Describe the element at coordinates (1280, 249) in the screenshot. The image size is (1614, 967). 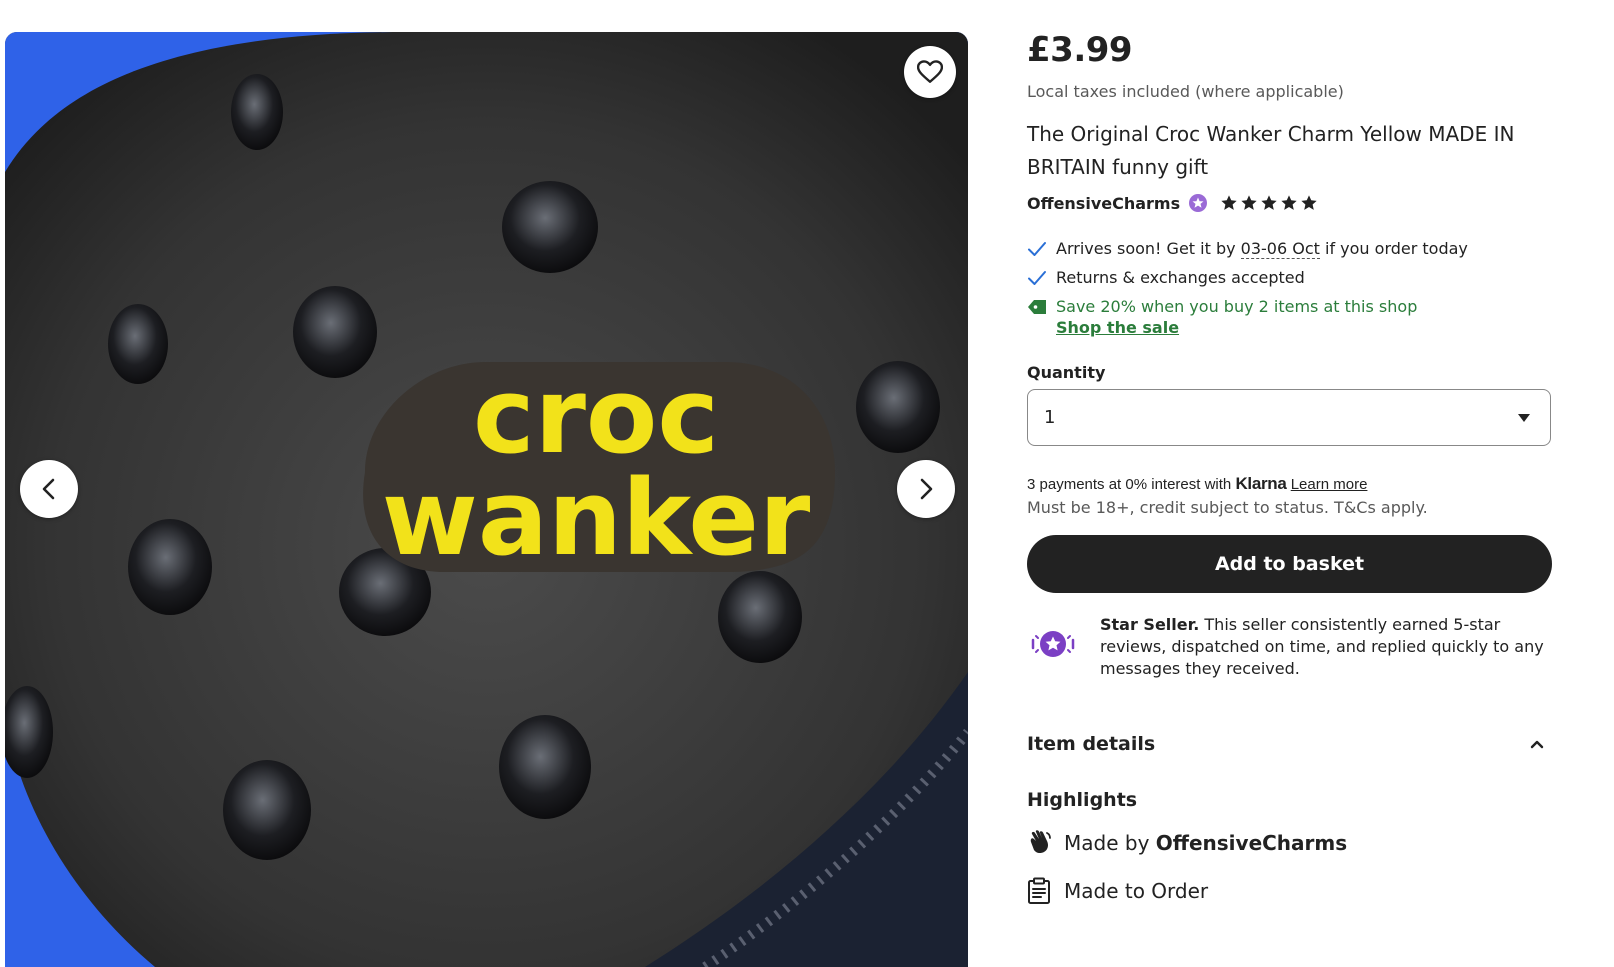
I see `delivery-dates: 03-06 Oct` at that location.